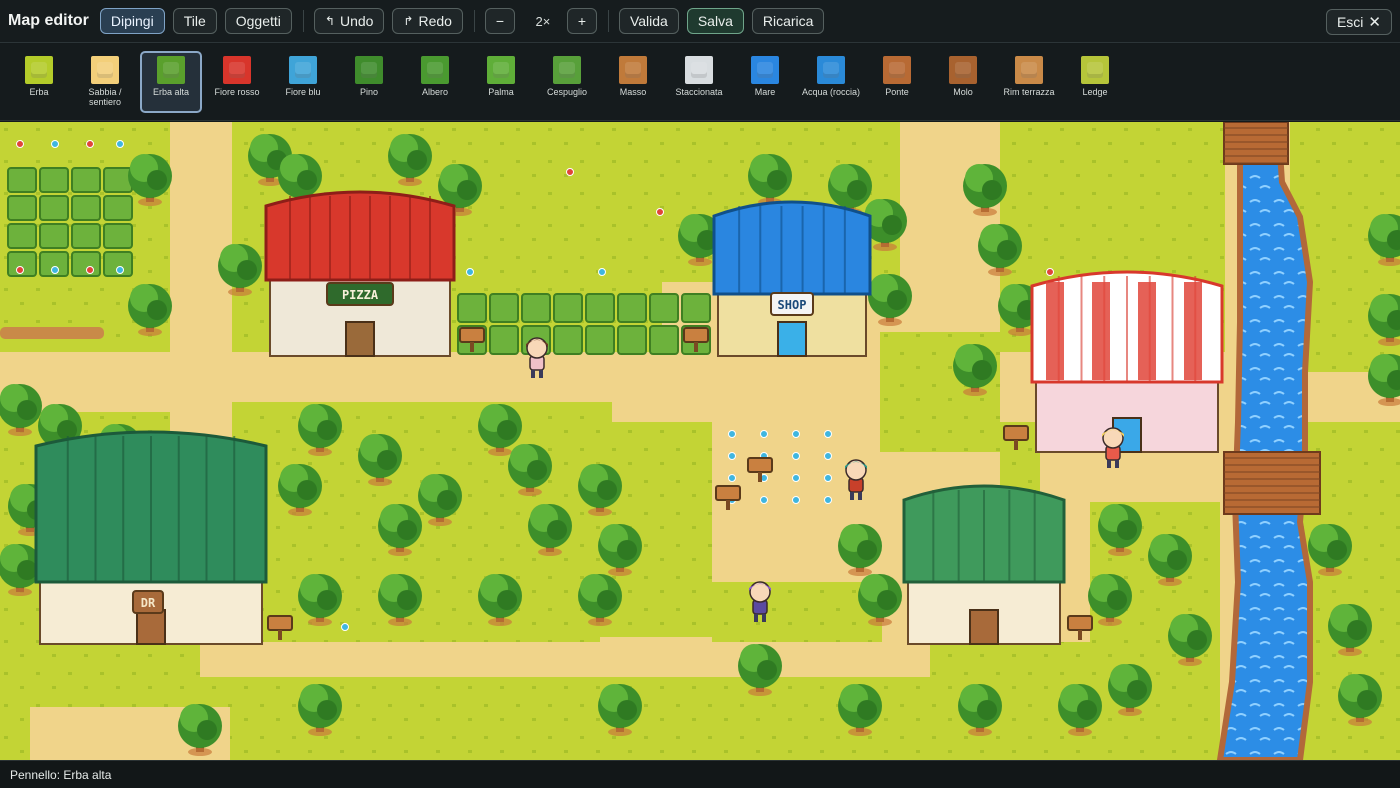 The height and width of the screenshot is (788, 1400). I want to click on dirt-ledge, so click(52, 333).